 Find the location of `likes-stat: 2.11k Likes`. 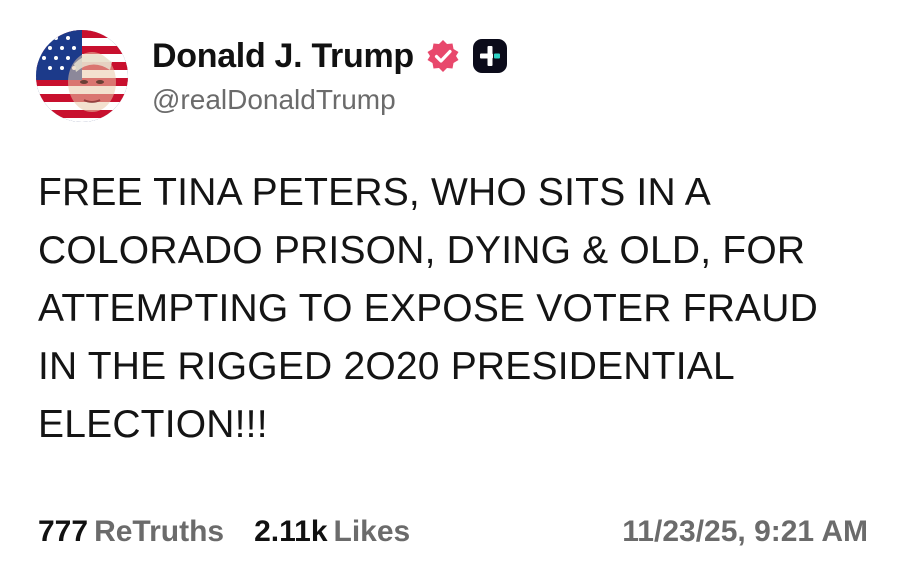

likes-stat: 2.11k Likes is located at coordinates (332, 532).